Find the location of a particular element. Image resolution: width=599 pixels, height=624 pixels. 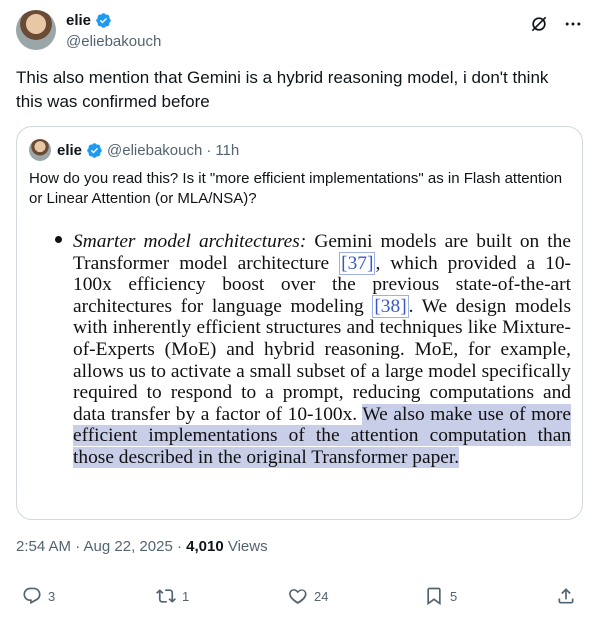

author-name-row: elie is located at coordinates (89, 20).